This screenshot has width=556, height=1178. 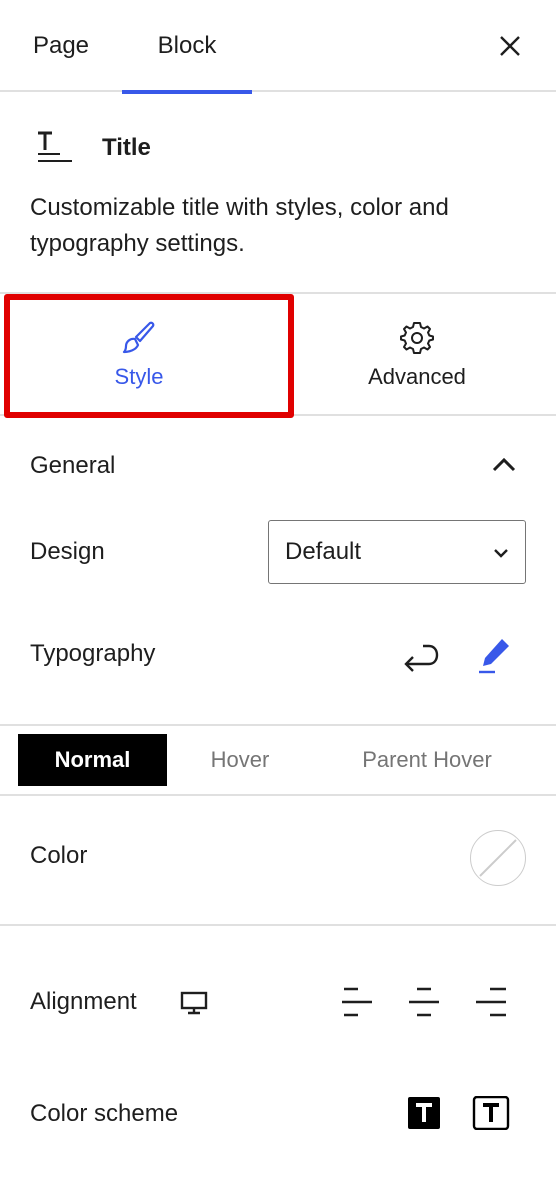 I want to click on align-right-button, so click(x=492, y=1002).